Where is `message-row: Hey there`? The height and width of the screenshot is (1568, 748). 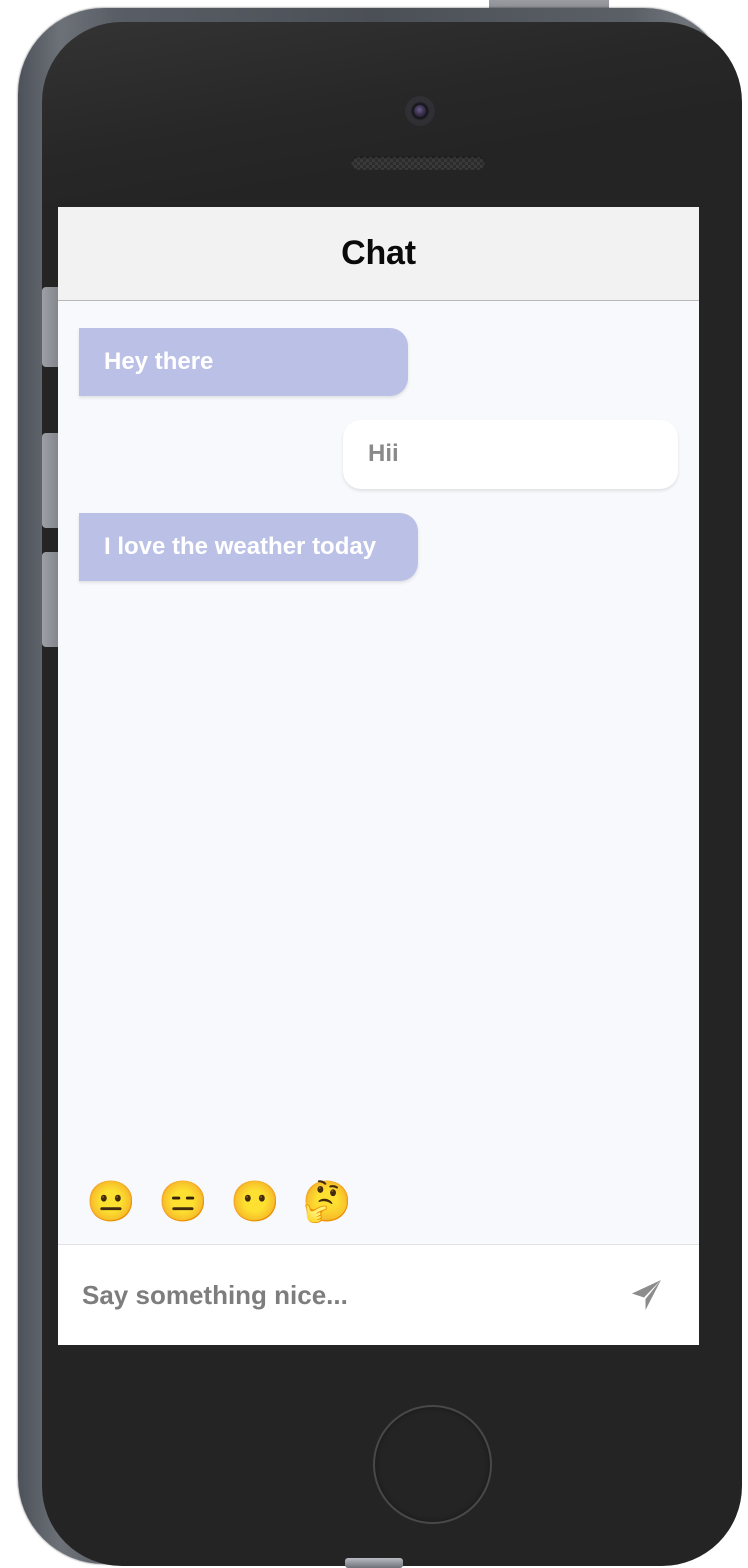
message-row: Hey there is located at coordinates (378, 362).